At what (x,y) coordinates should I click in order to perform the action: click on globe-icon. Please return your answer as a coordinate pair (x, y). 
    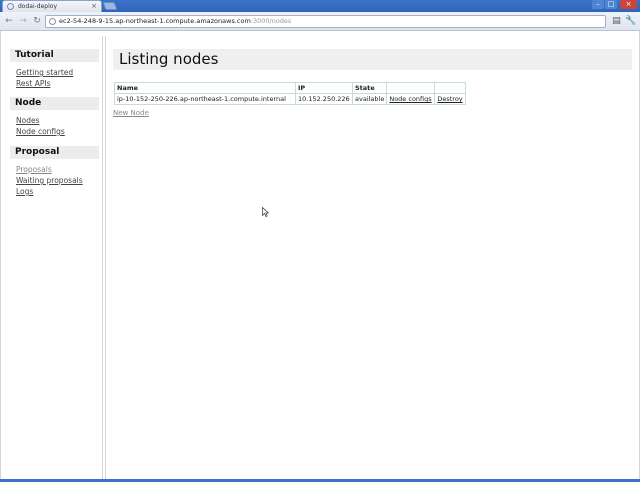
    Looking at the image, I should click on (52, 21).